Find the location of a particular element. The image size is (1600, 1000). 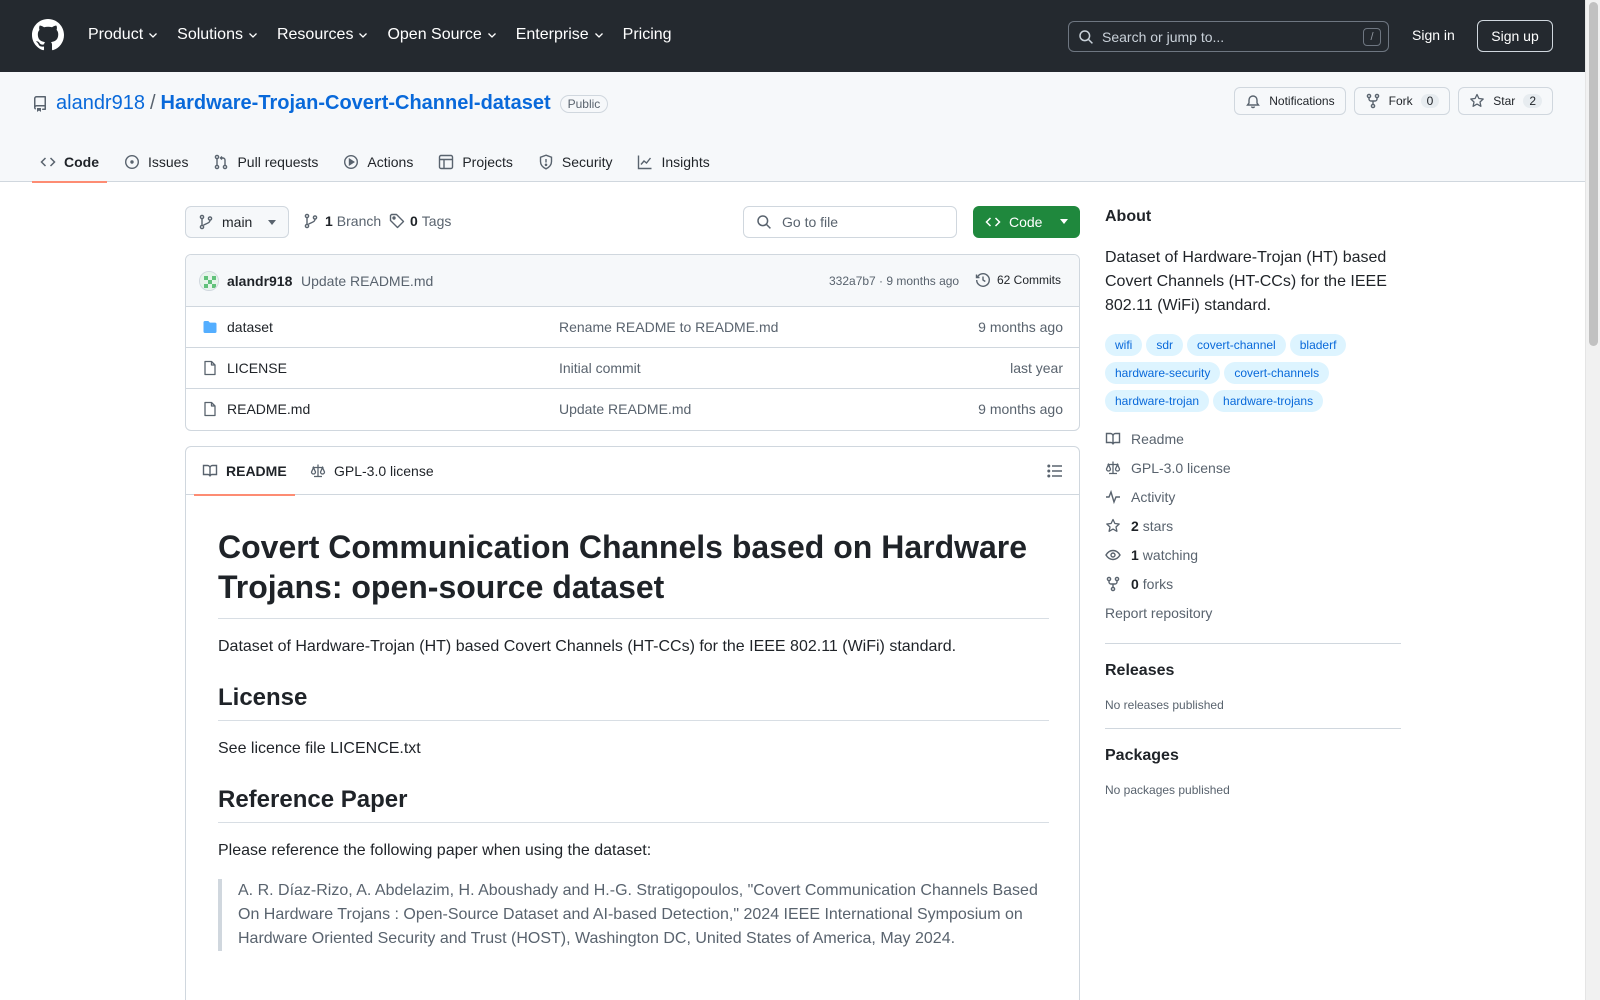

topic-tag-hardware-security: hardware-security is located at coordinates (1163, 373).